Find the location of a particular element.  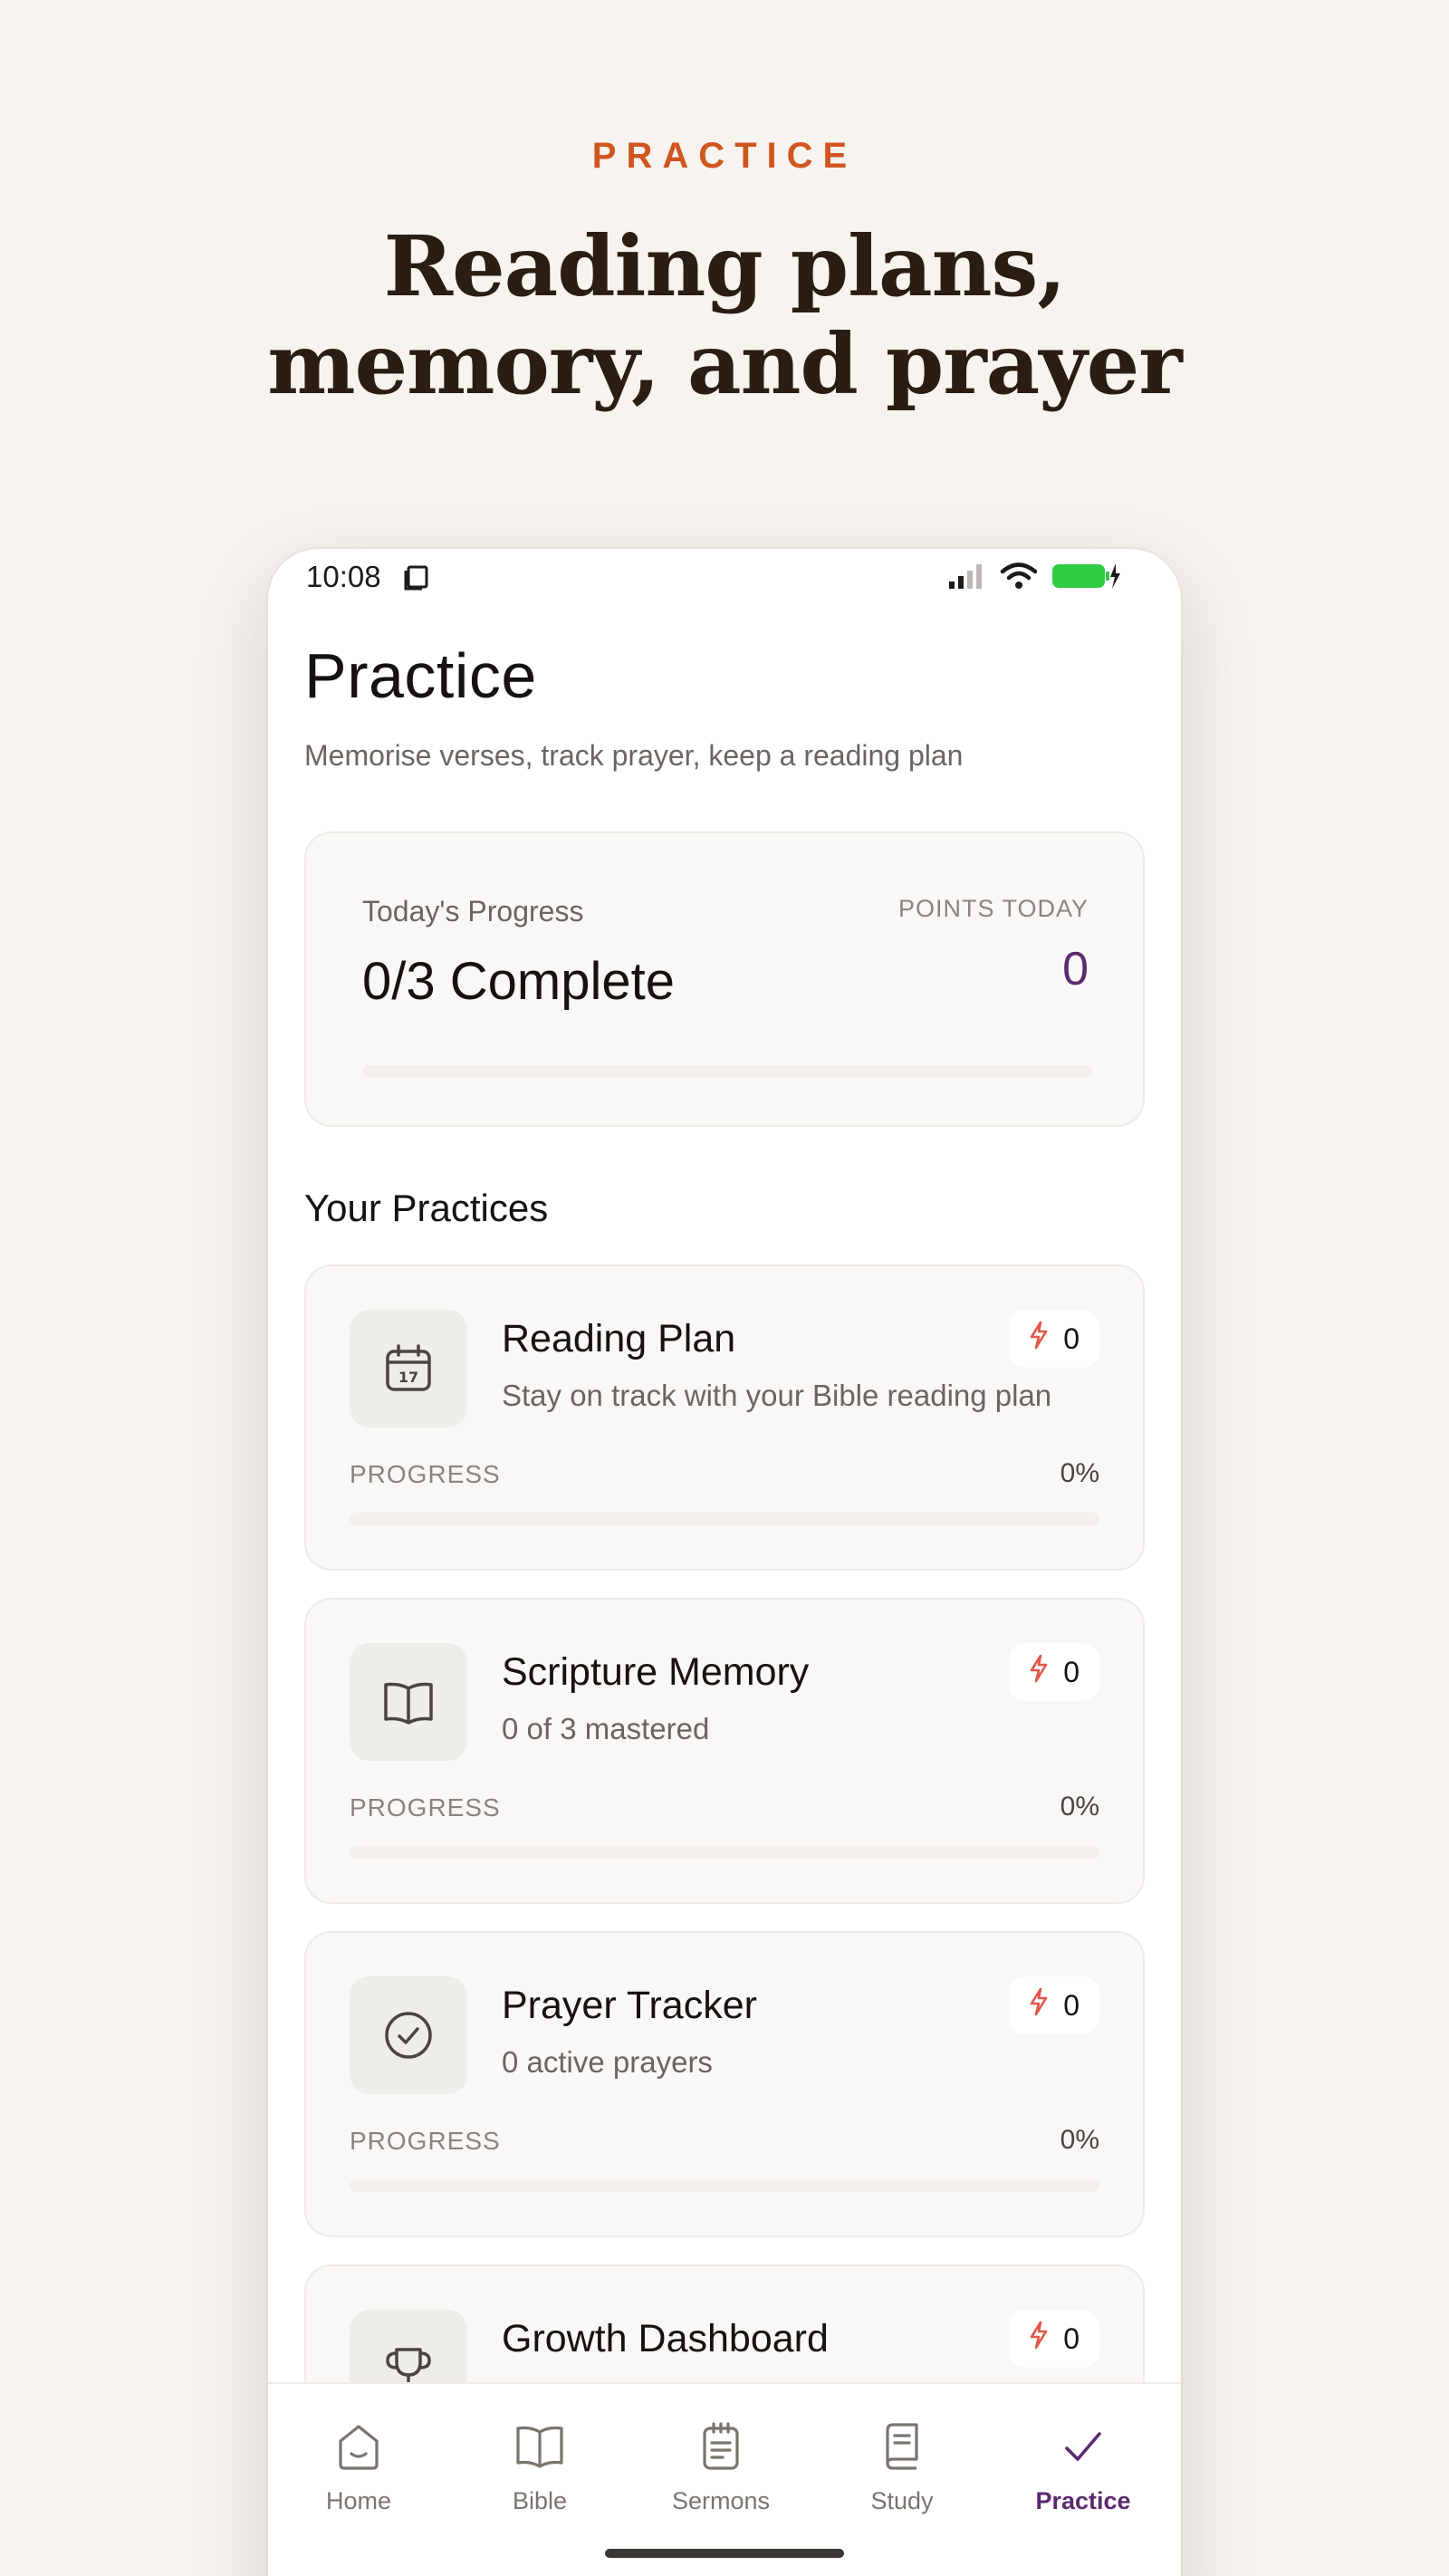

tab-label: Study is located at coordinates (902, 2500).